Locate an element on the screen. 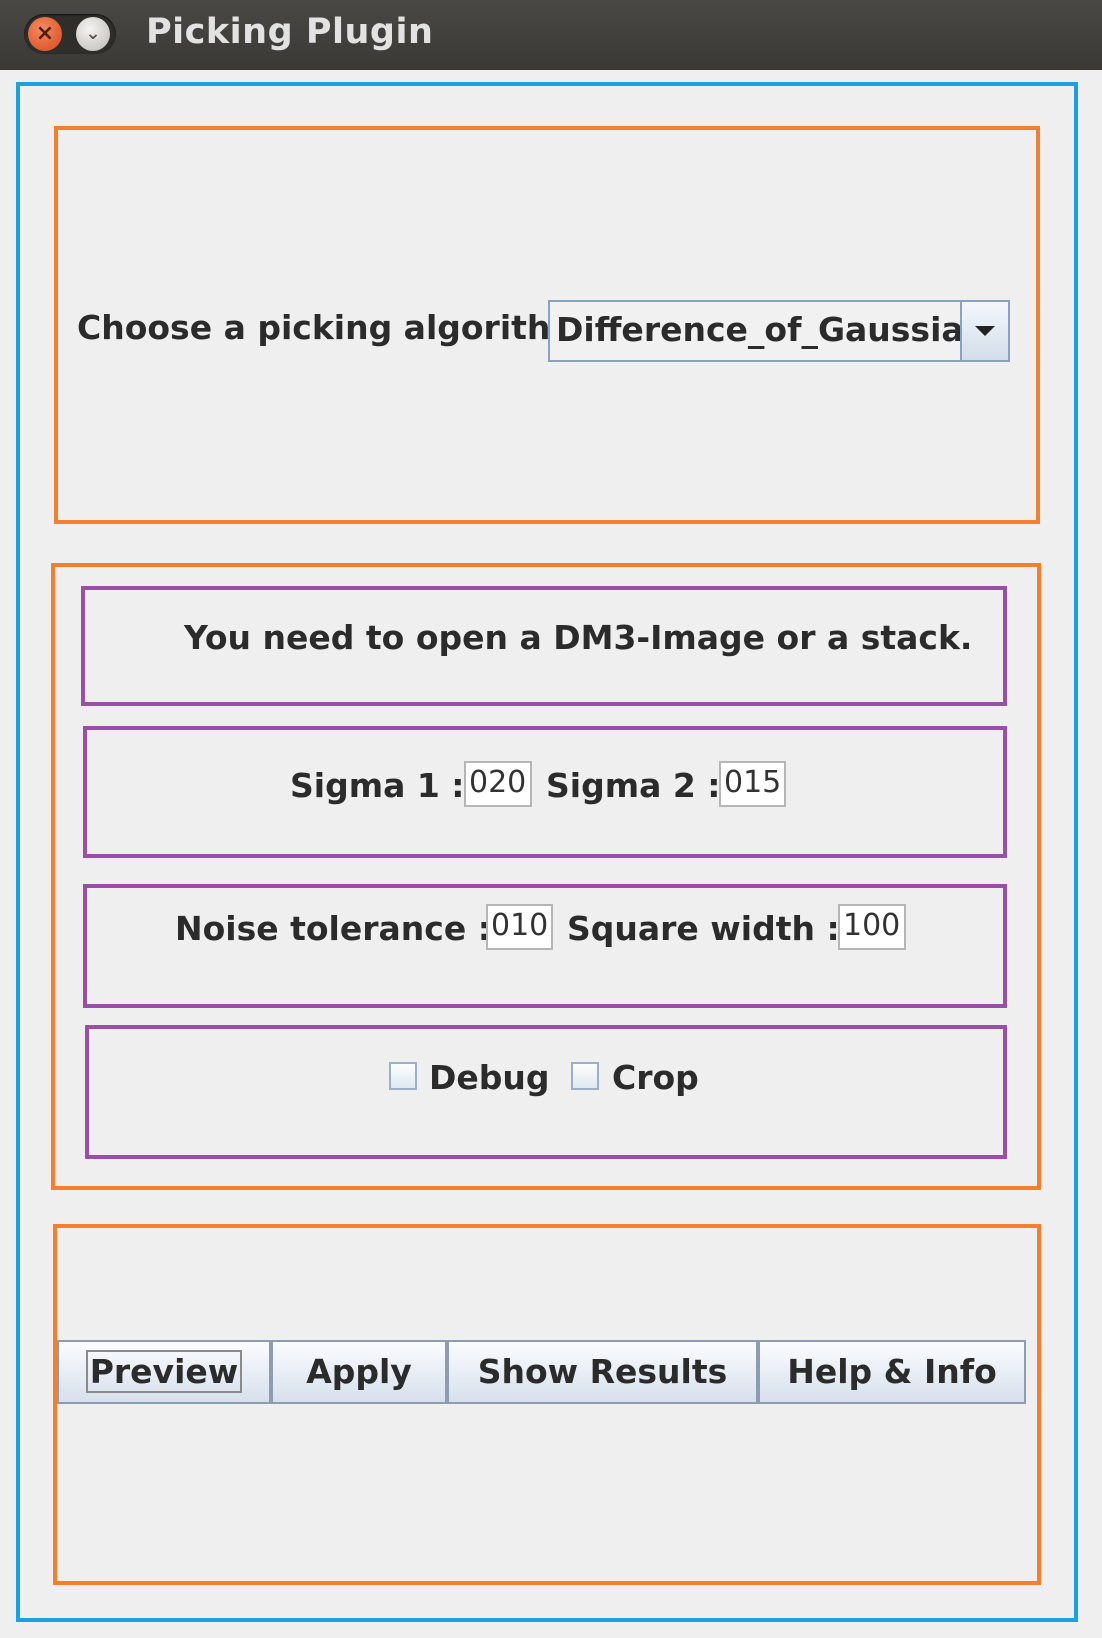 The width and height of the screenshot is (1102, 1638). help-info-button: Help & Info is located at coordinates (892, 1372).